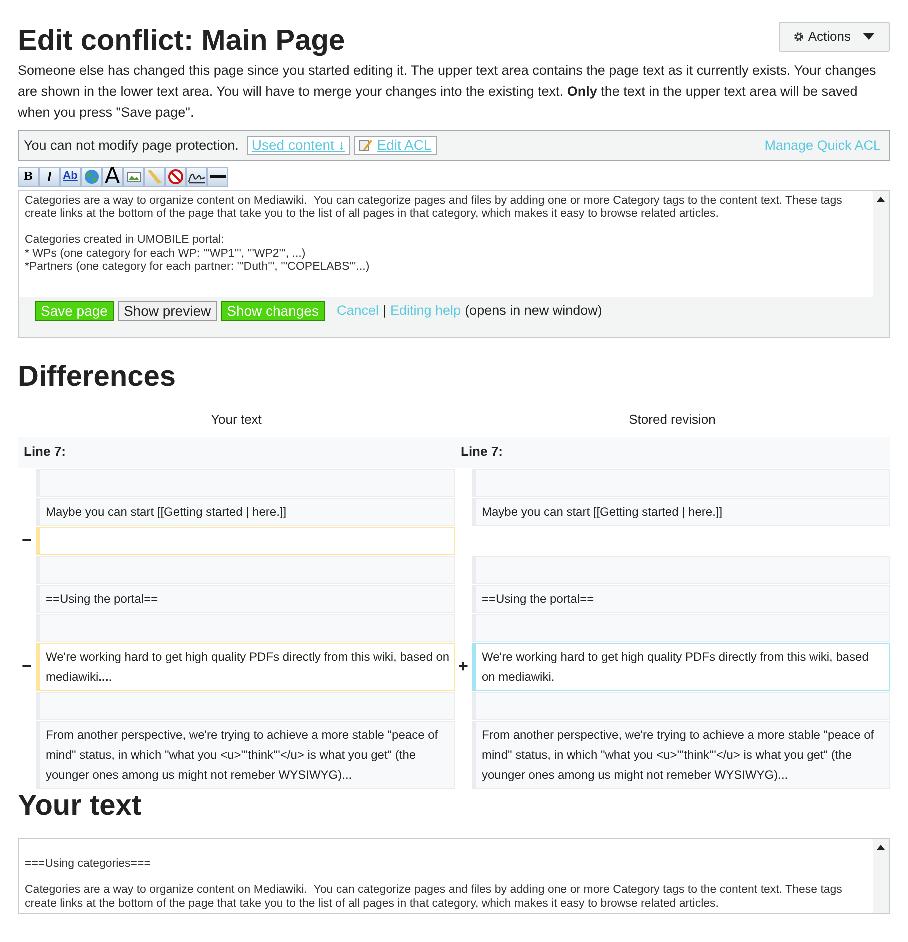 Image resolution: width=908 pixels, height=942 pixels. I want to click on preview-button: Show preview, so click(168, 310).